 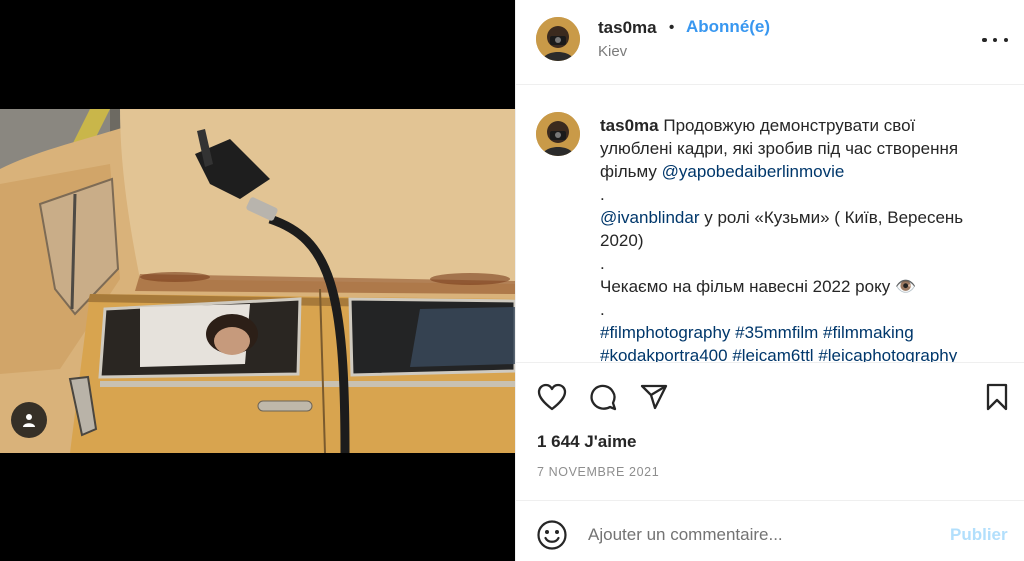 I want to click on save-button, so click(x=997, y=397).